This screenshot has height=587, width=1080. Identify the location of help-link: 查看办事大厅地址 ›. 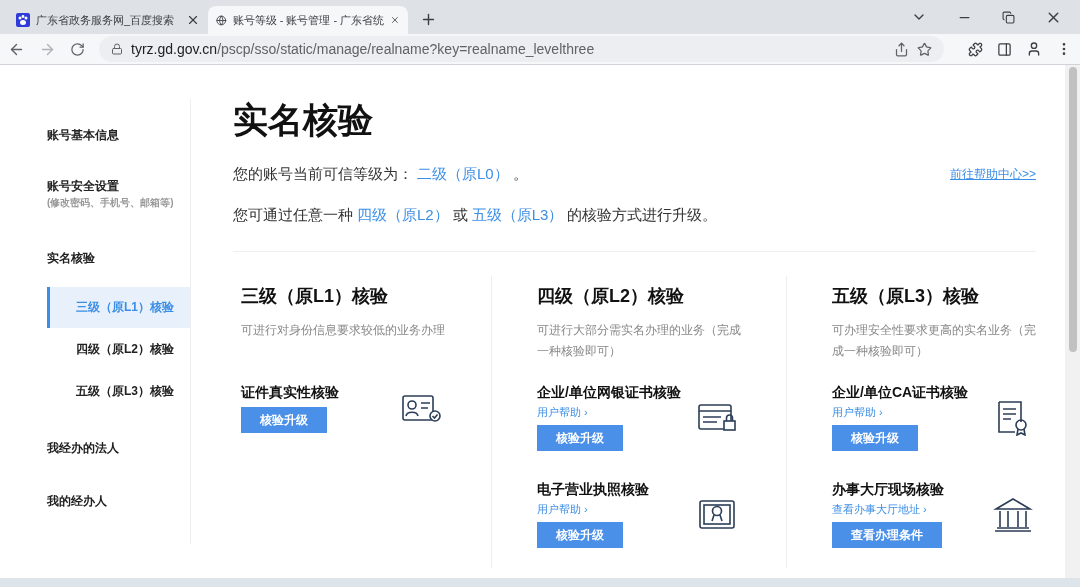
(879, 509).